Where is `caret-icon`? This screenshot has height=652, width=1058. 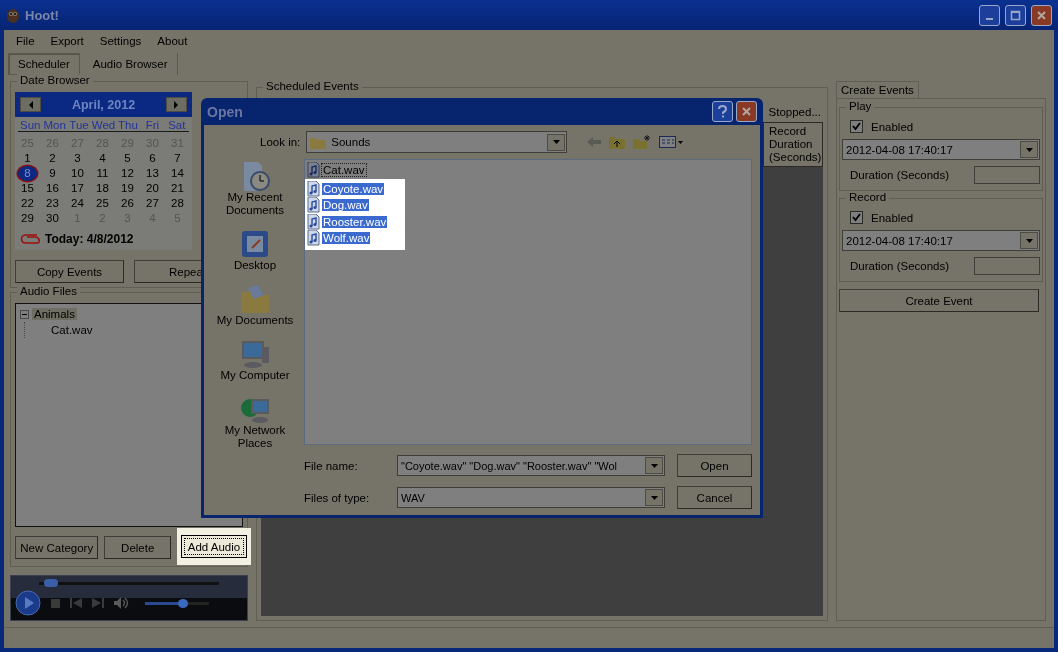 caret-icon is located at coordinates (1029, 149).